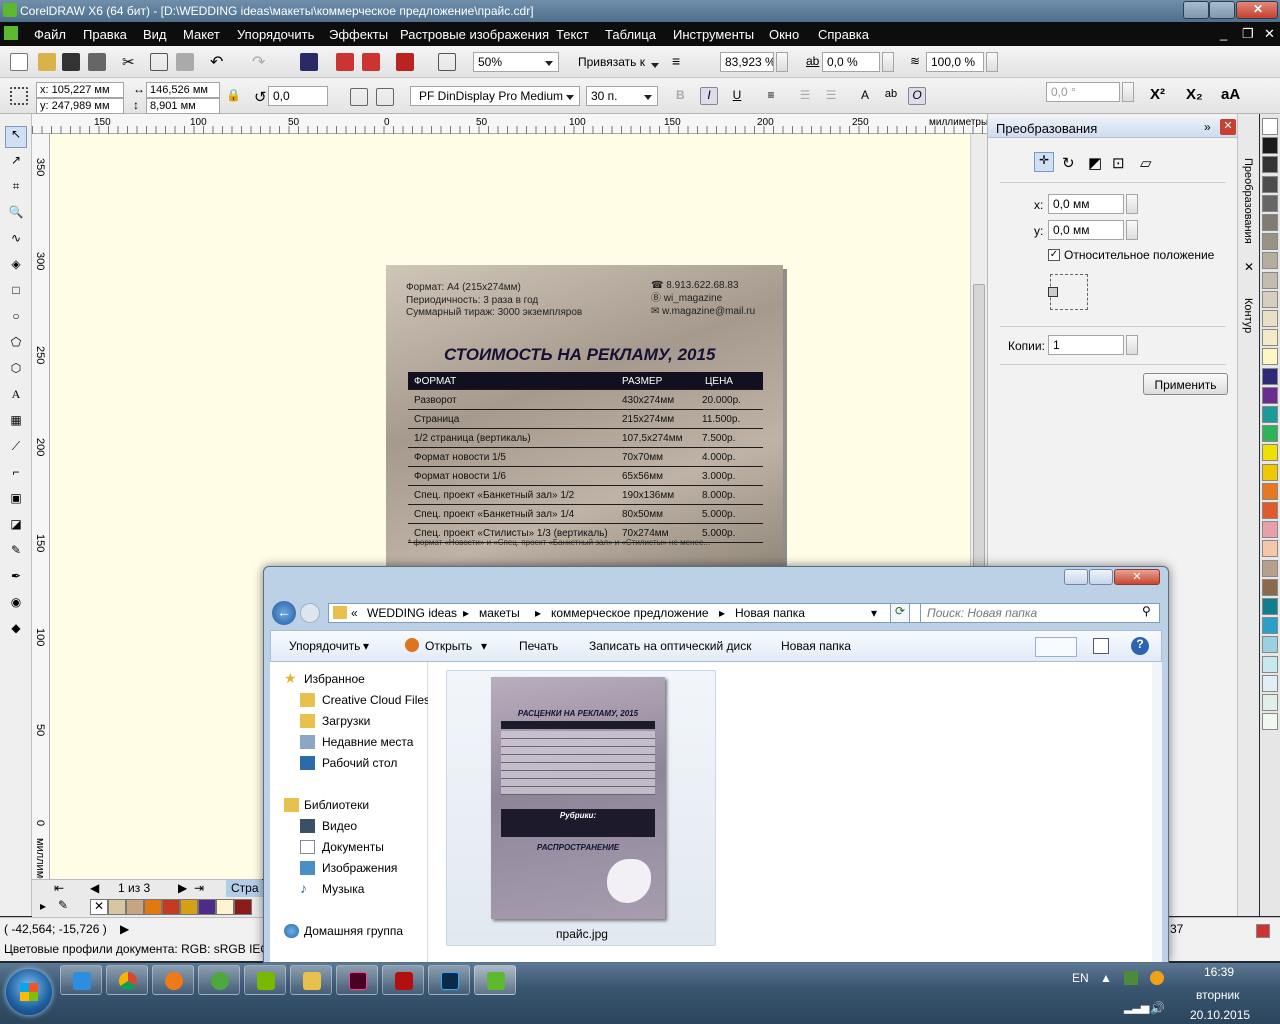 The image size is (1280, 1024). What do you see at coordinates (341, 847) in the screenshot?
I see `nav-documents: Документы` at bounding box center [341, 847].